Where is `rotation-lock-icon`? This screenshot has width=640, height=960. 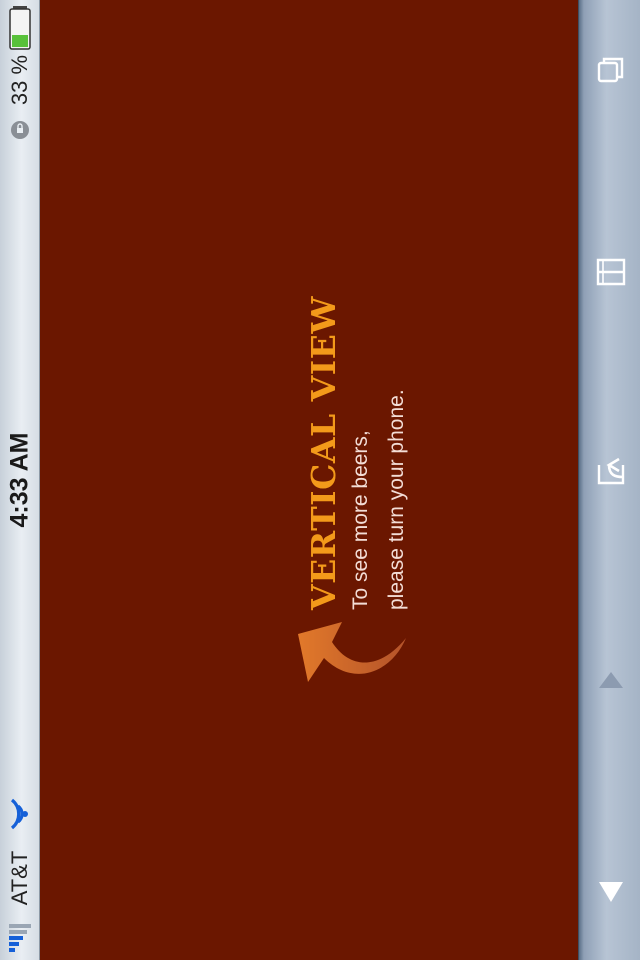 rotation-lock-icon is located at coordinates (20, 130).